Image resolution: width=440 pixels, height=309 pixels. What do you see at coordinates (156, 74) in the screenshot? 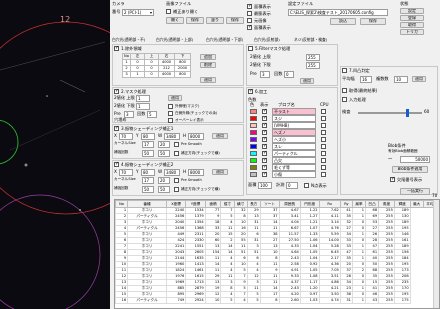
I see `table-row: 3 1 0 4000 800` at bounding box center [156, 74].